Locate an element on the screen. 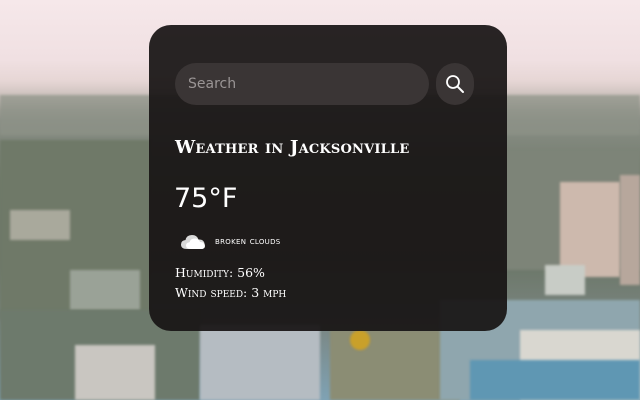 This screenshot has height=400, width=640. search-input is located at coordinates (302, 84).